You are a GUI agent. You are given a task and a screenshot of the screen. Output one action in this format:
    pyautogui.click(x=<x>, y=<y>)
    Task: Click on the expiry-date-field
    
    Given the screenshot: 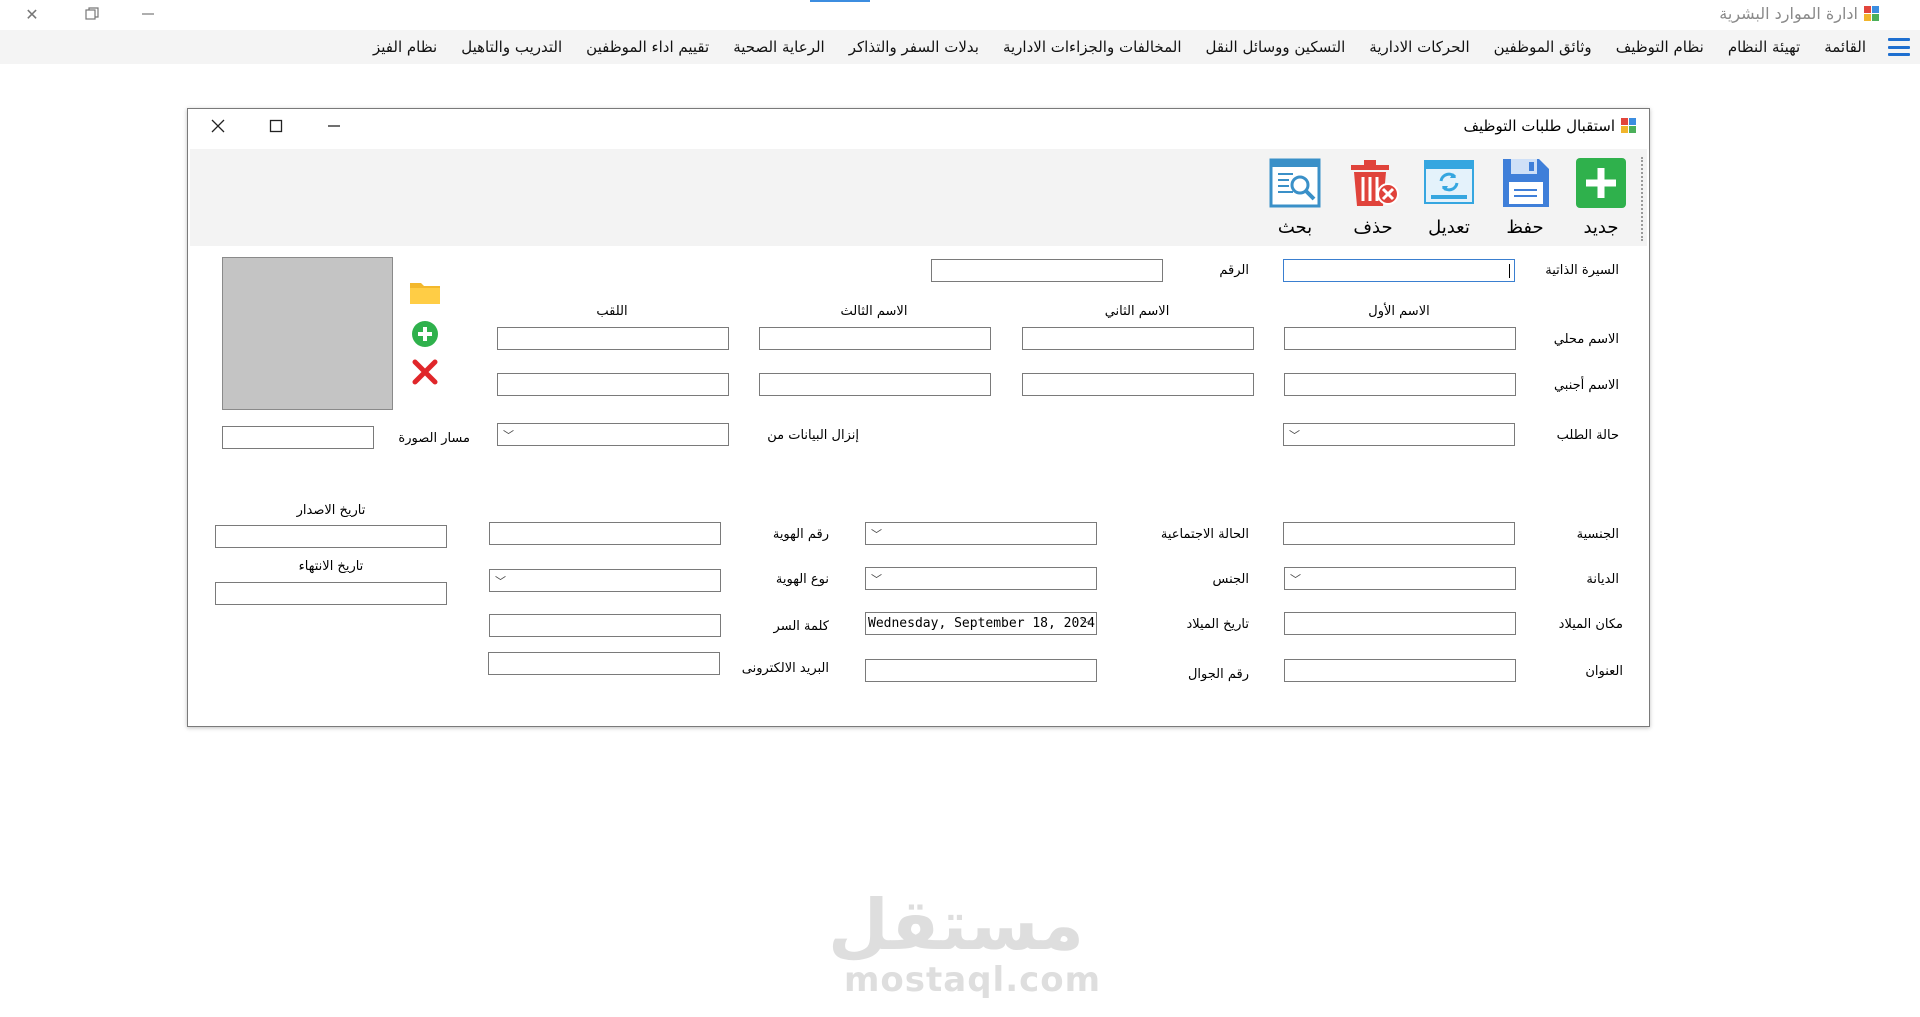 What is the action you would take?
    pyautogui.click(x=331, y=593)
    